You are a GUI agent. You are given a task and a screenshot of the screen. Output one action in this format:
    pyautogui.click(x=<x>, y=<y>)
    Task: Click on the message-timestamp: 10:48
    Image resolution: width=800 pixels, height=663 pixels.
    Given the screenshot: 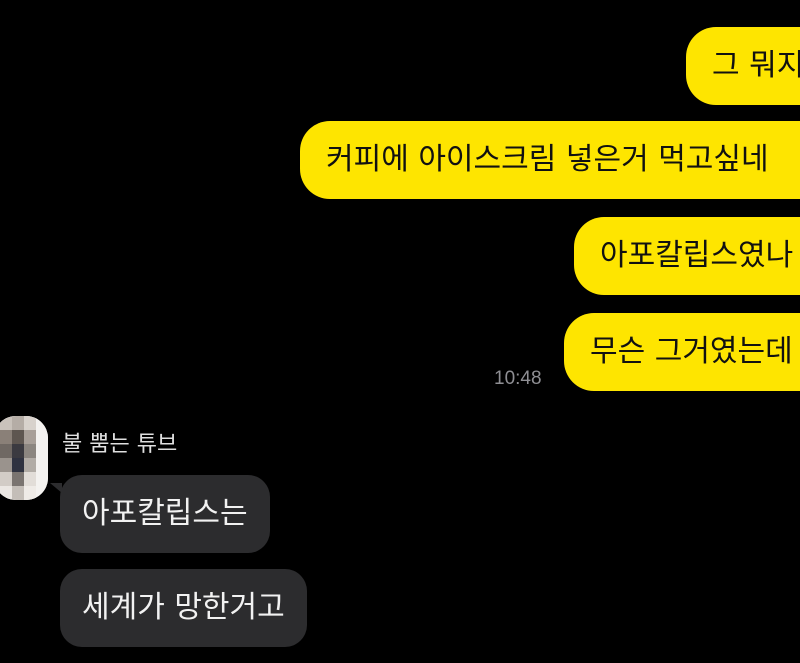 What is the action you would take?
    pyautogui.click(x=518, y=378)
    